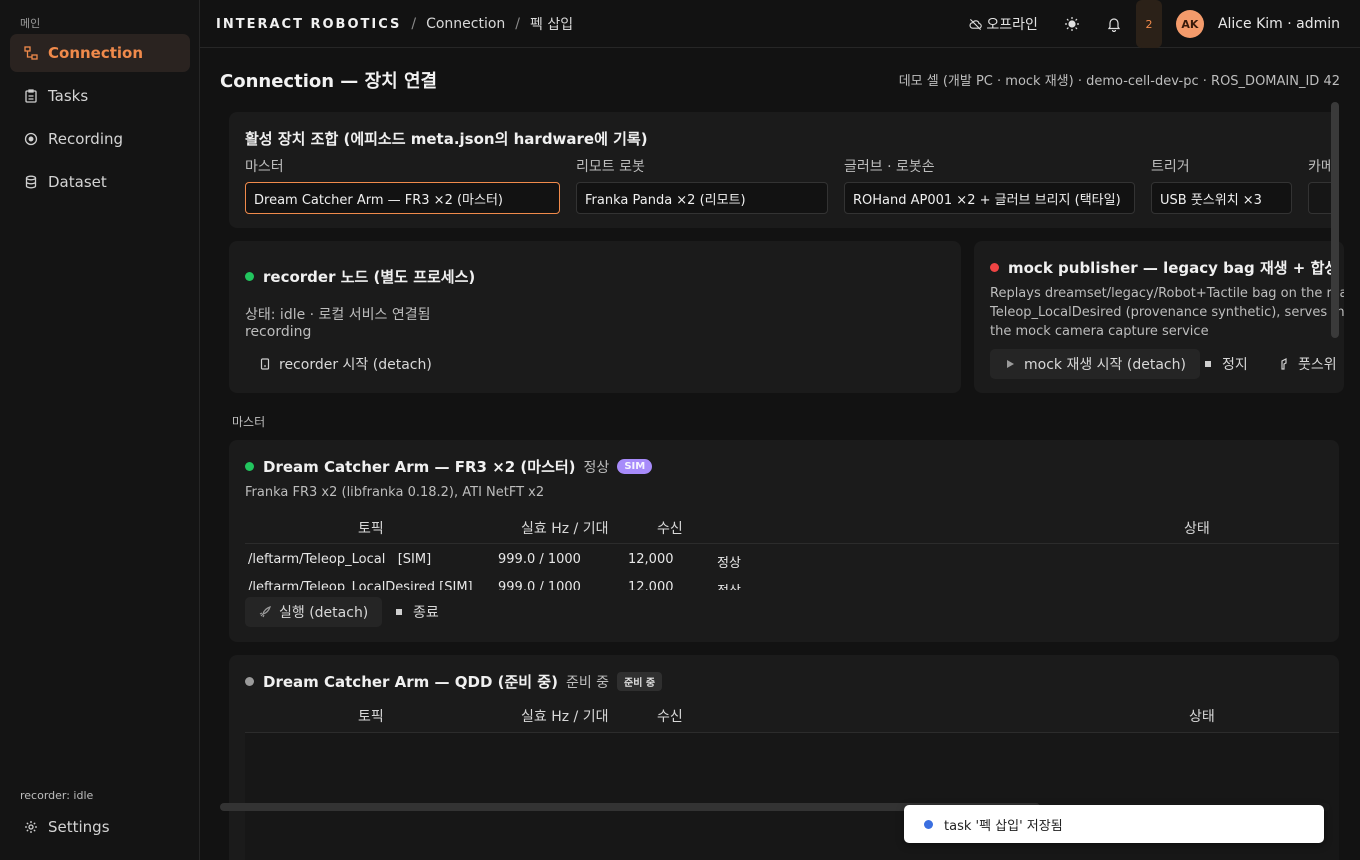 The height and width of the screenshot is (860, 1360). What do you see at coordinates (100, 96) in the screenshot?
I see `sidebar-item-tasks: Tasks` at bounding box center [100, 96].